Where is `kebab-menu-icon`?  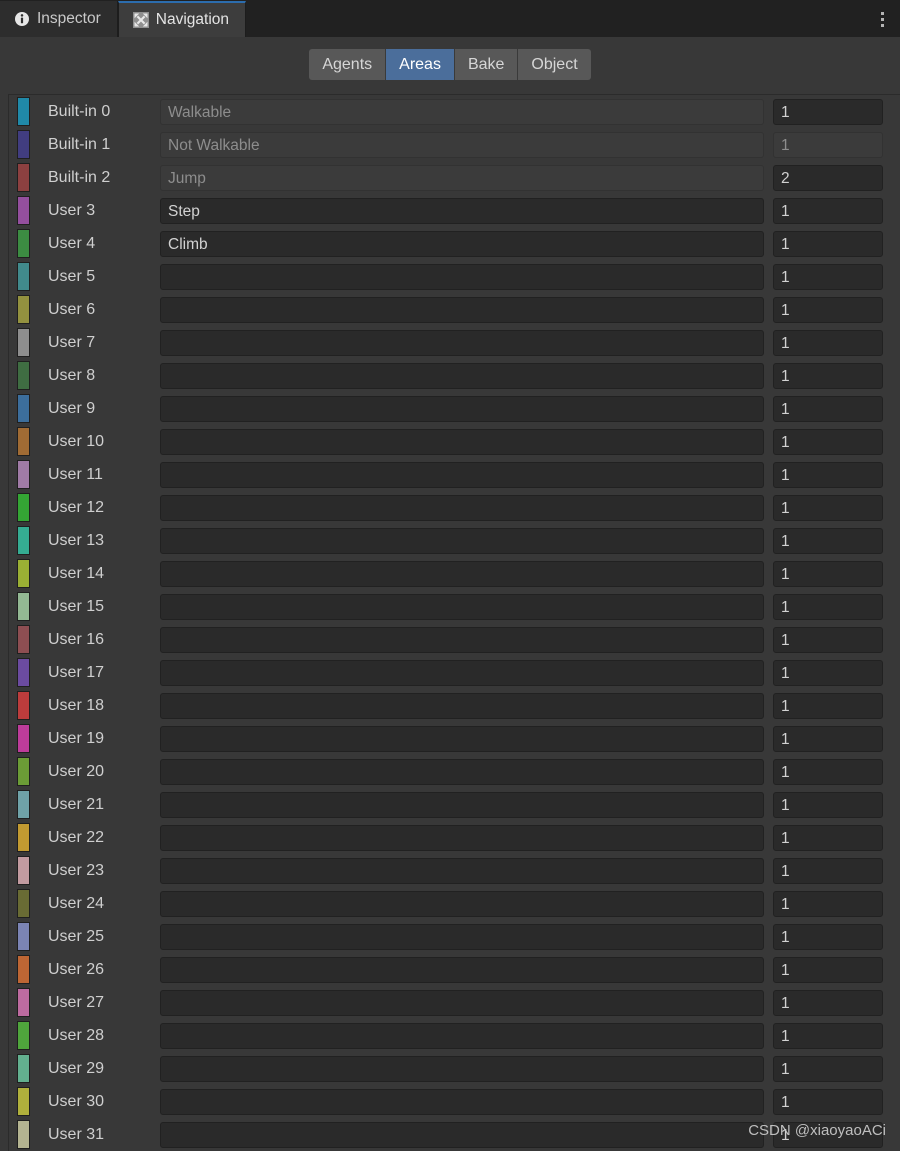 kebab-menu-icon is located at coordinates (882, 19).